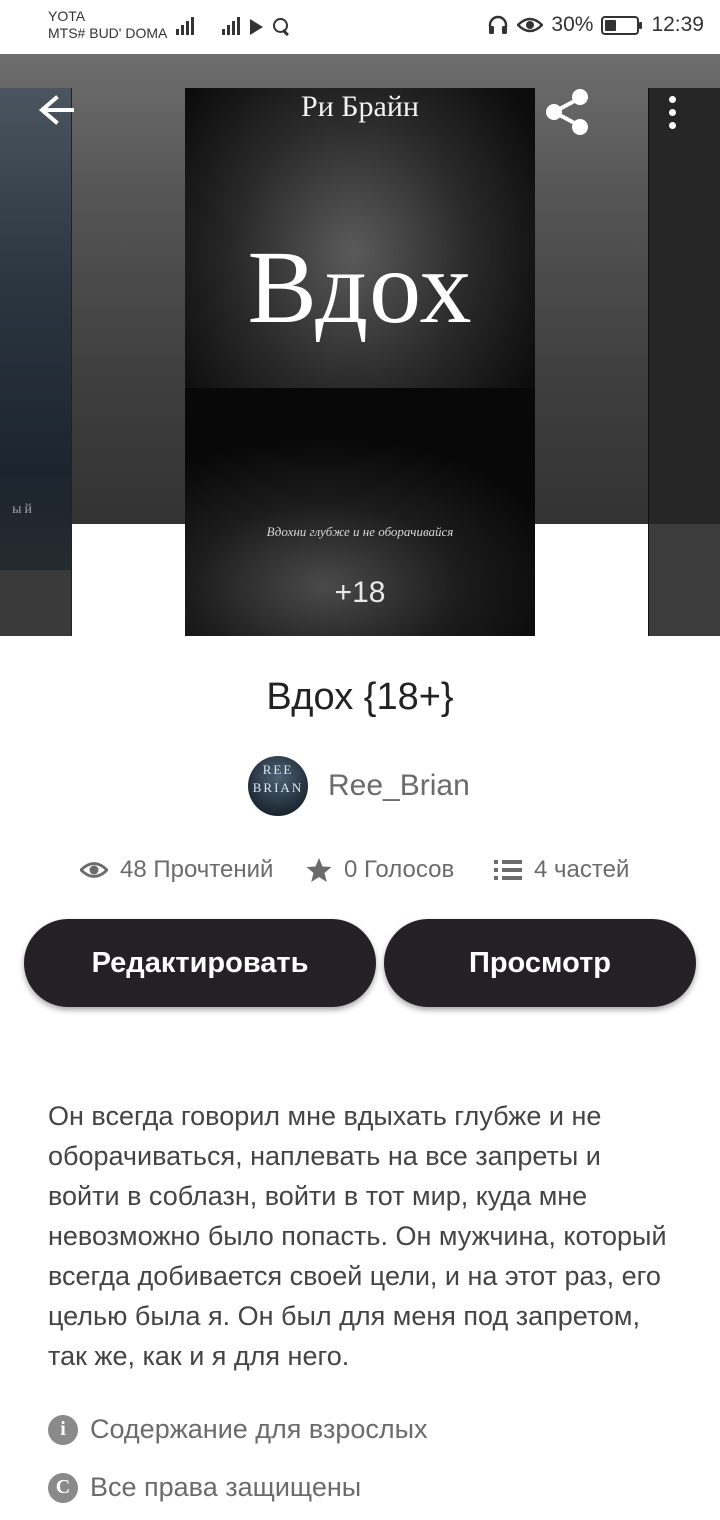 Image resolution: width=720 pixels, height=1520 pixels. Describe the element at coordinates (23, 509) in the screenshot. I see `previous-cover-text: ый` at that location.